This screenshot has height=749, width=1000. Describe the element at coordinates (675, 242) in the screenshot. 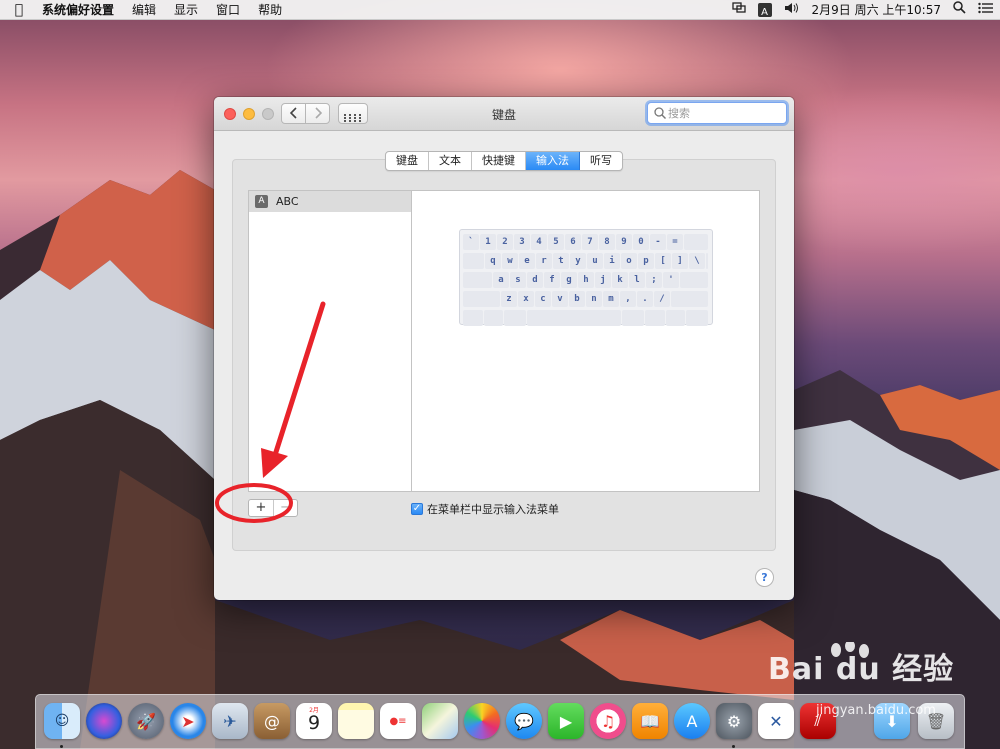

I see `keyboard-key: =` at that location.